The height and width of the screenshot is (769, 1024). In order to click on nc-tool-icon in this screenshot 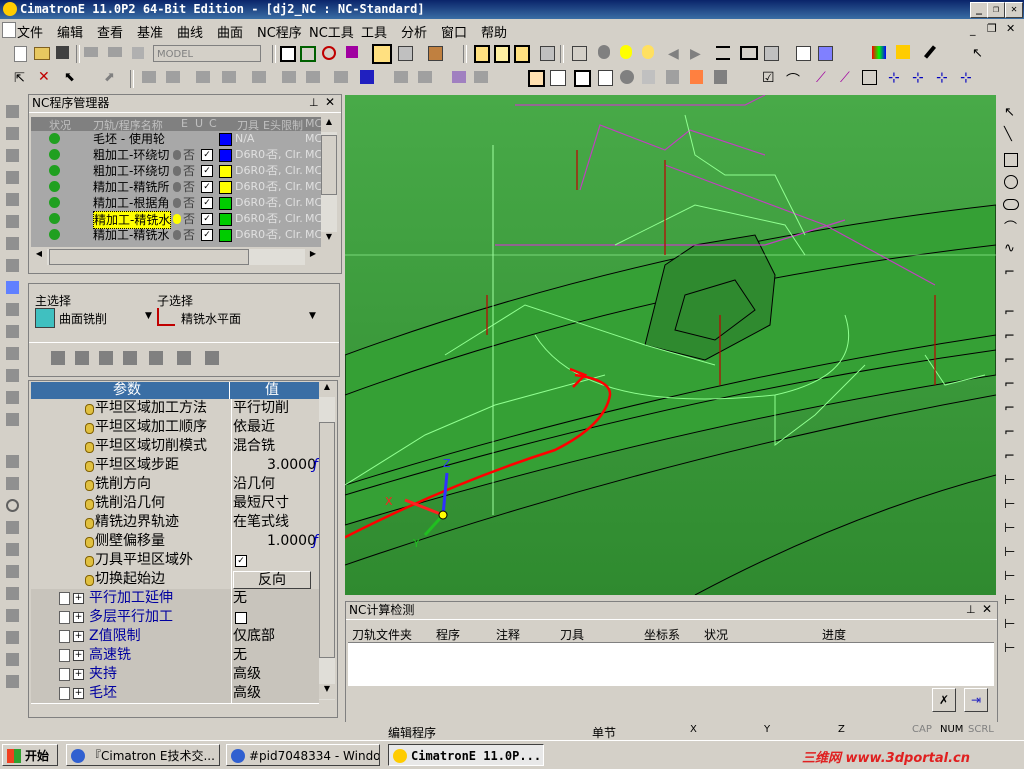, I will do `click(482, 54)`.